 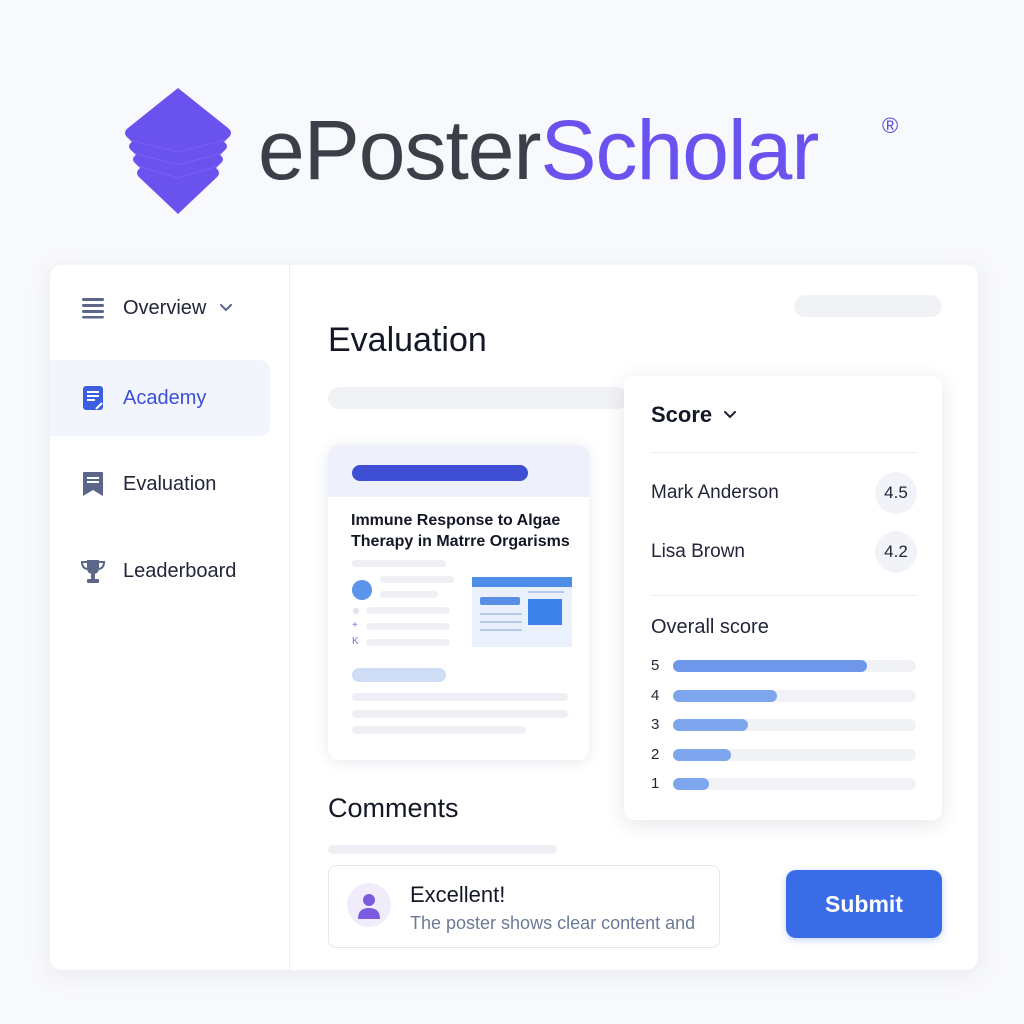 I want to click on registered-mark: ®, so click(x=890, y=125).